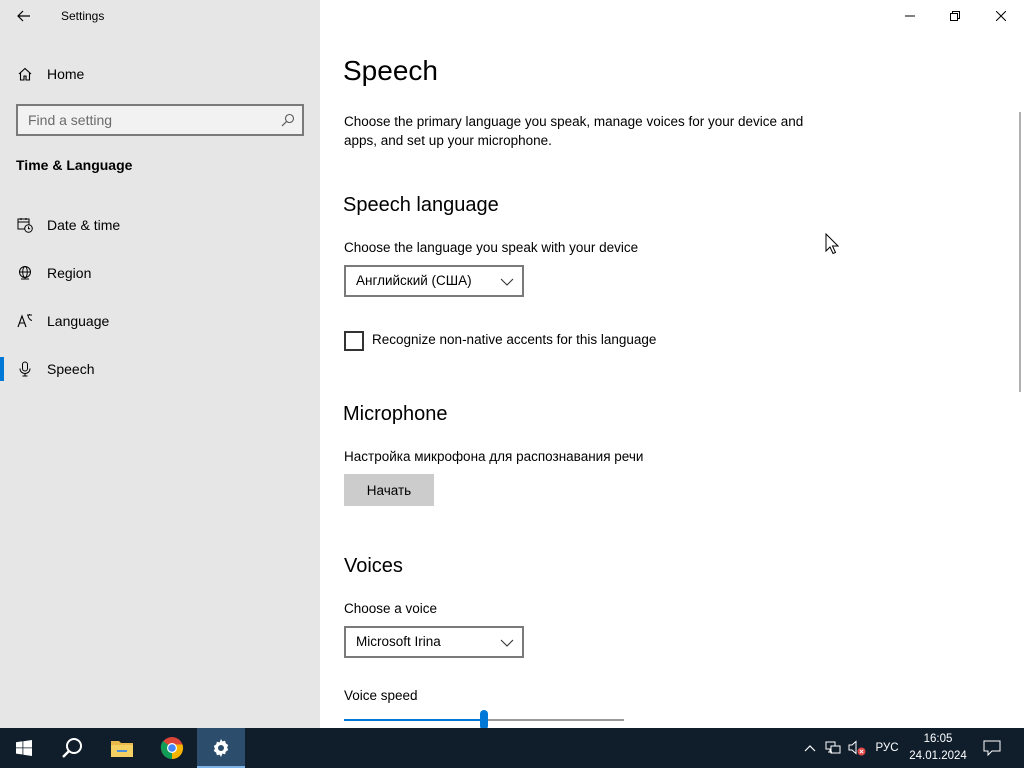  What do you see at coordinates (160, 321) in the screenshot?
I see `sidebar-item-language: Language` at bounding box center [160, 321].